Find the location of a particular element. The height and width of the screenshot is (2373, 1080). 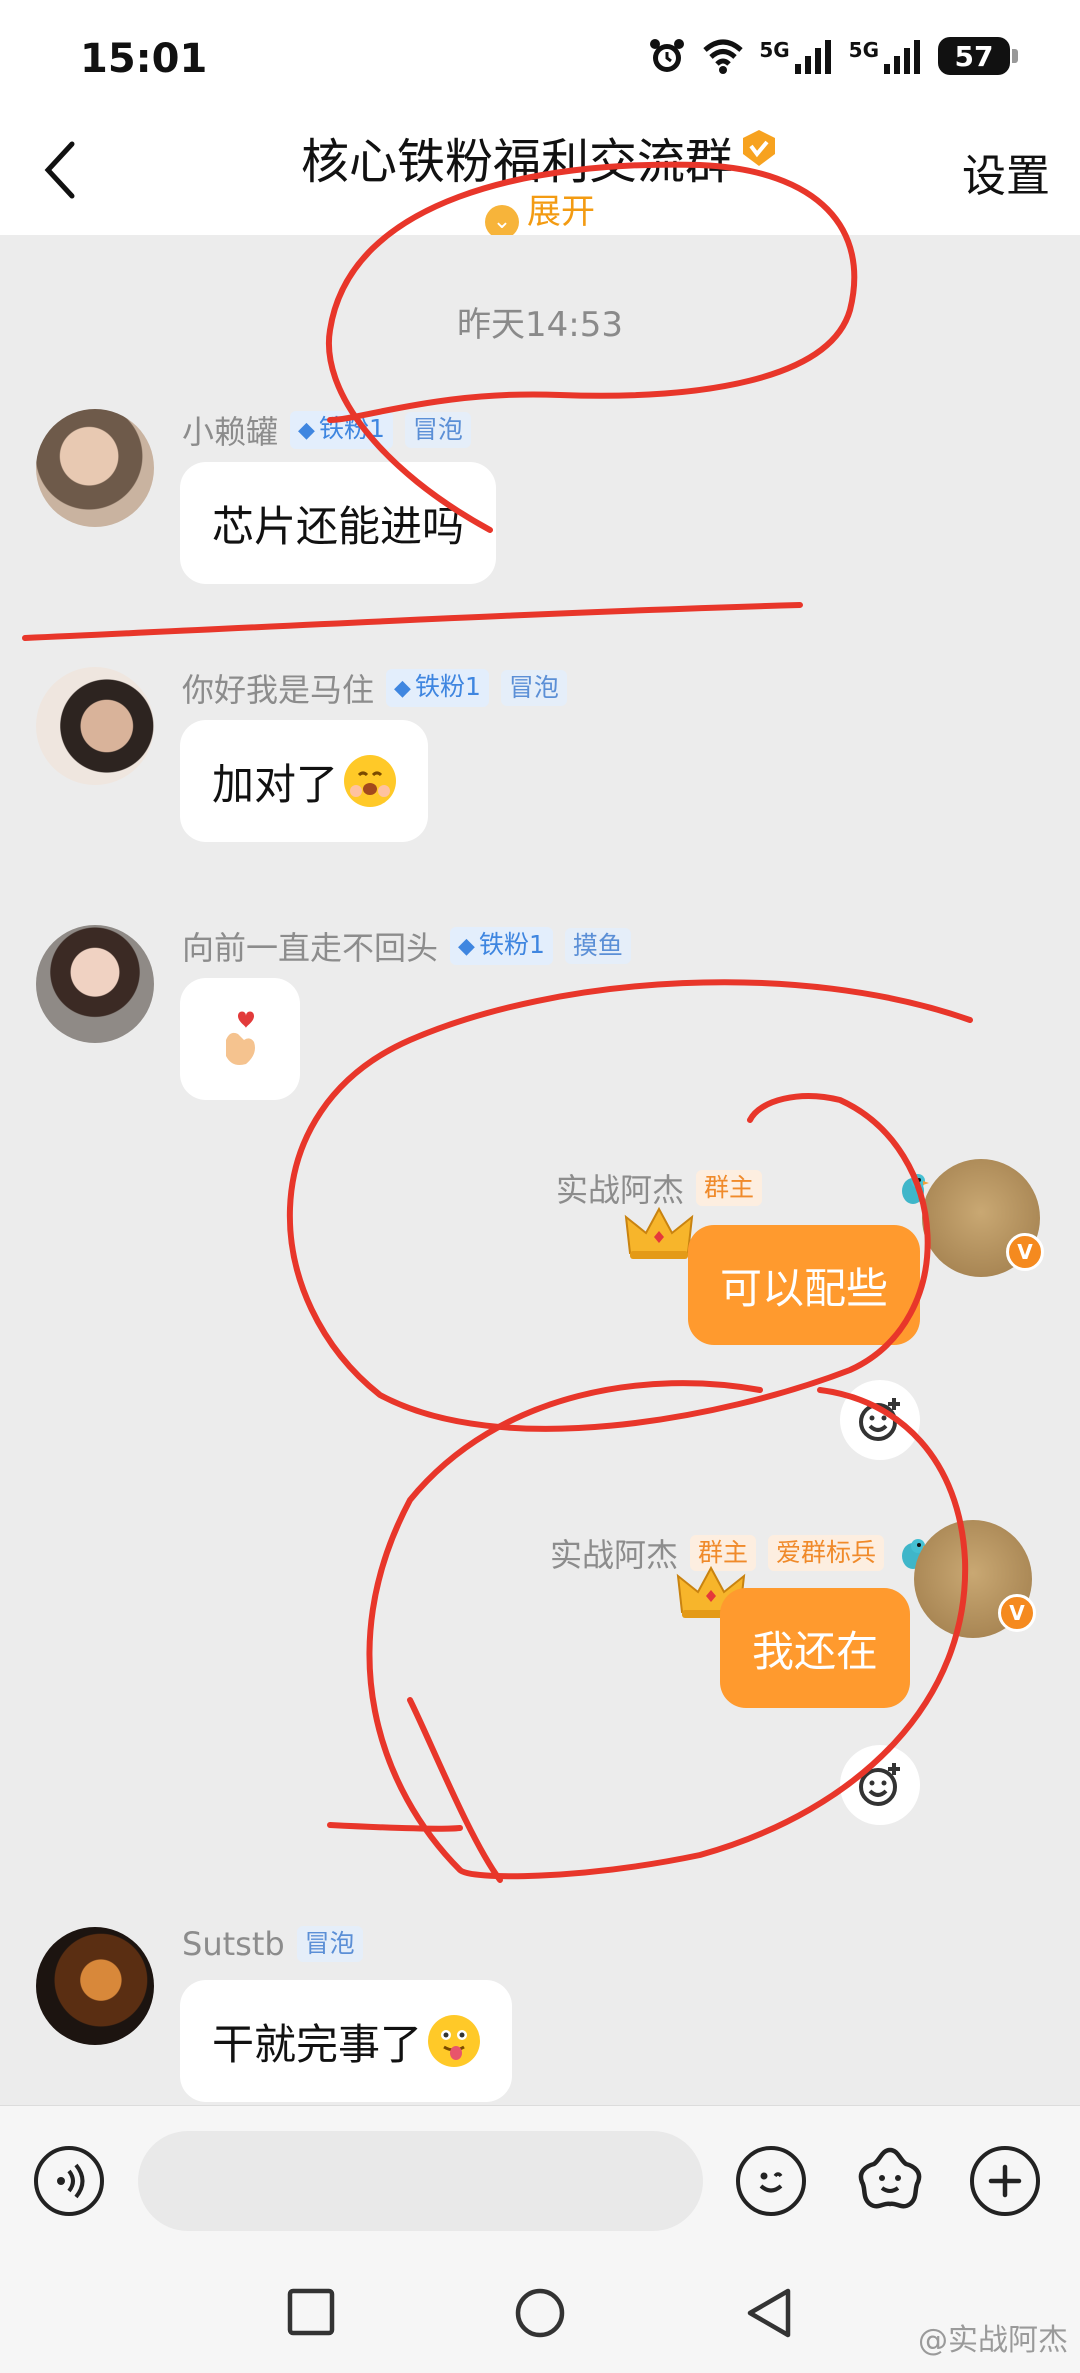

crown-icon is located at coordinates (659, 1232).